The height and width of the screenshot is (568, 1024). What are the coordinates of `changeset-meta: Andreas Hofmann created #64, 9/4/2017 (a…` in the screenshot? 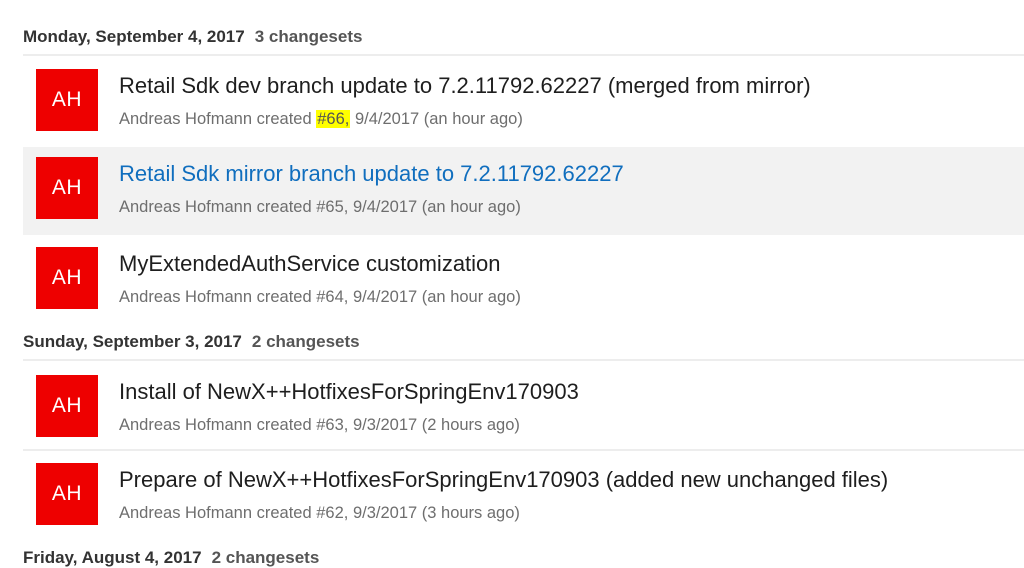 It's located at (320, 297).